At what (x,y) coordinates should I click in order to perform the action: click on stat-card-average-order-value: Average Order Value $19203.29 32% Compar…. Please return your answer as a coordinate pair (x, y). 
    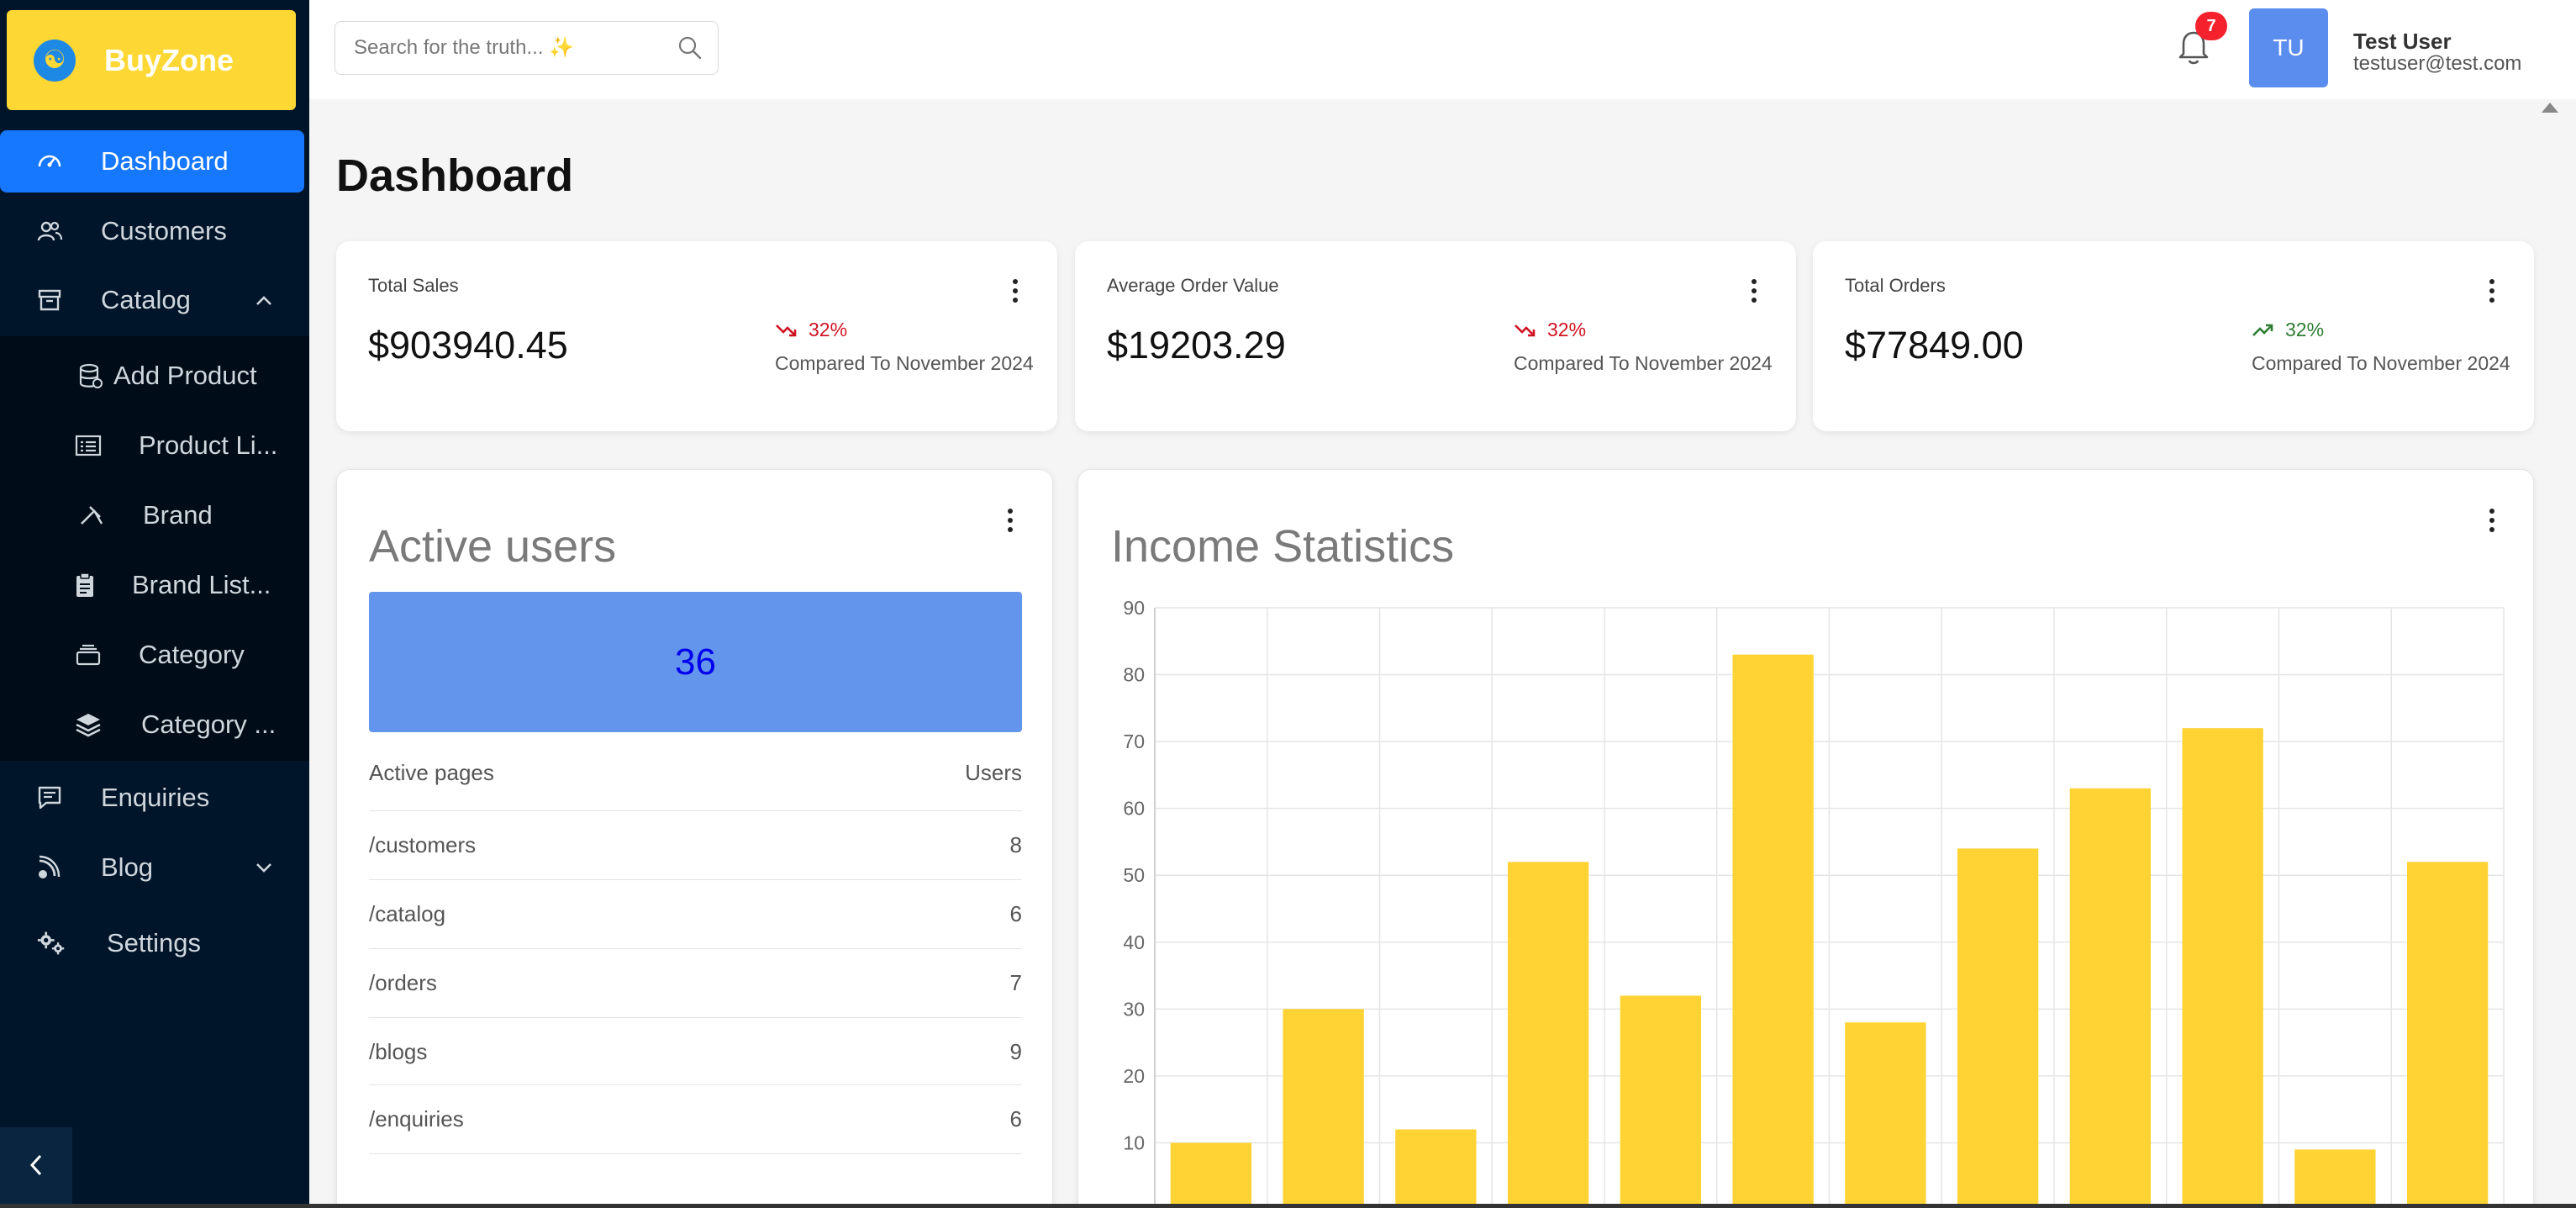
    Looking at the image, I should click on (1435, 336).